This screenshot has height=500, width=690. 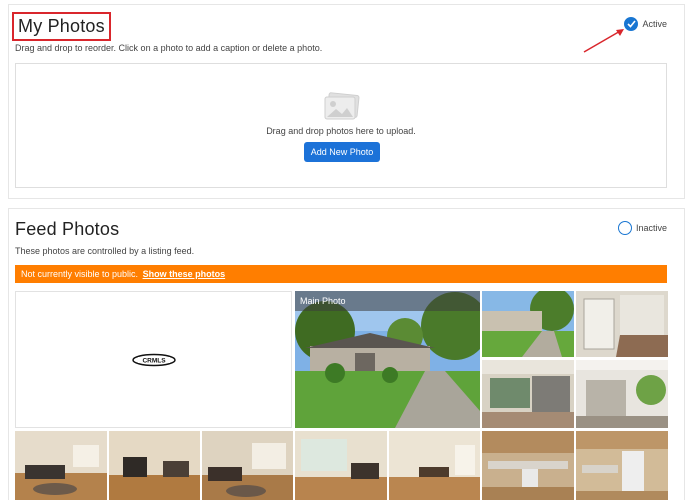 I want to click on active-label: Active, so click(x=654, y=24).